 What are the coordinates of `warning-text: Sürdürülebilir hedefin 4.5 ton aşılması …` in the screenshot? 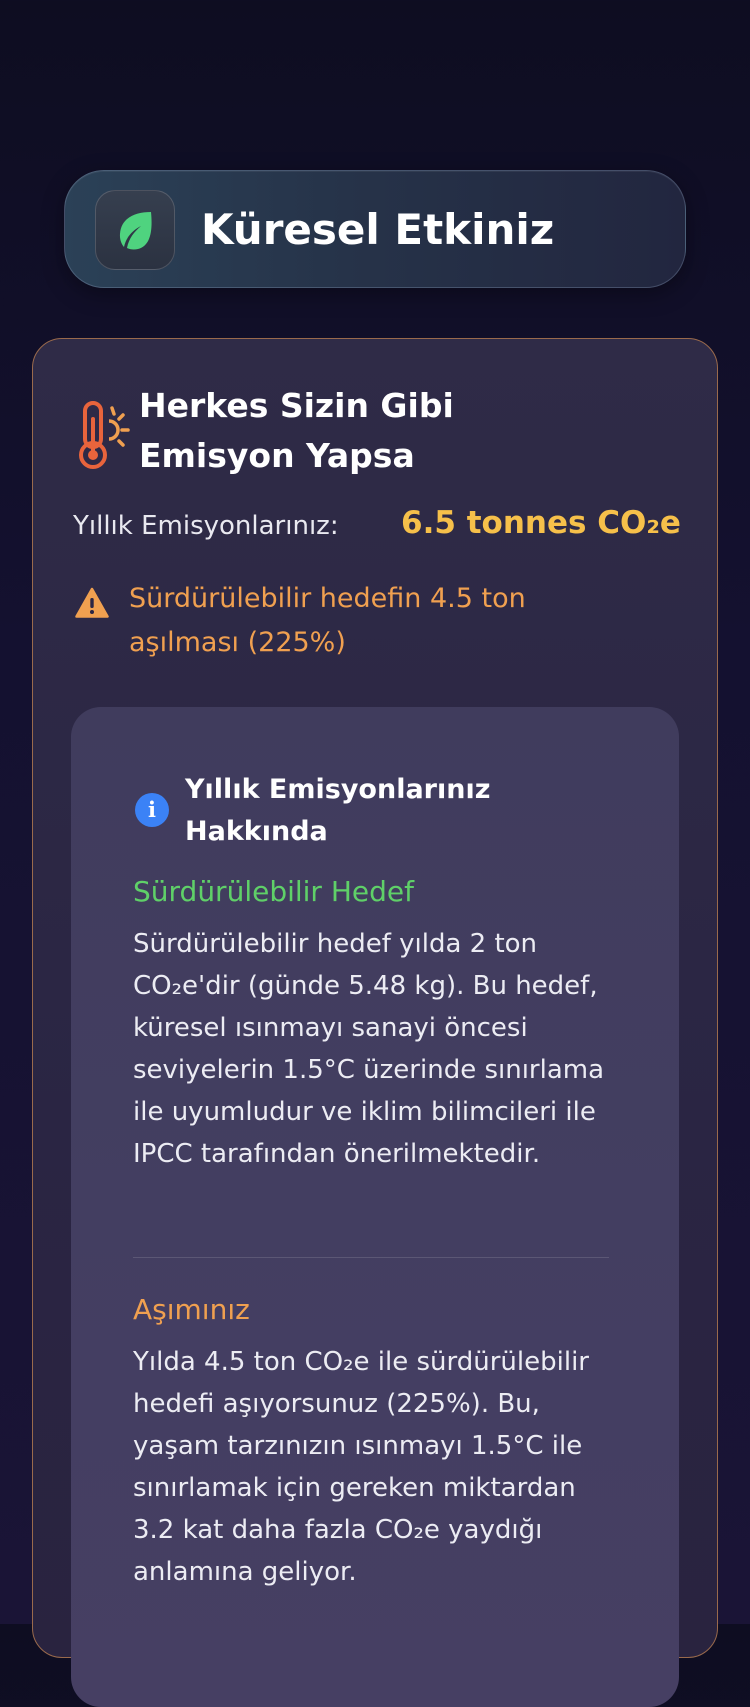 It's located at (327, 620).